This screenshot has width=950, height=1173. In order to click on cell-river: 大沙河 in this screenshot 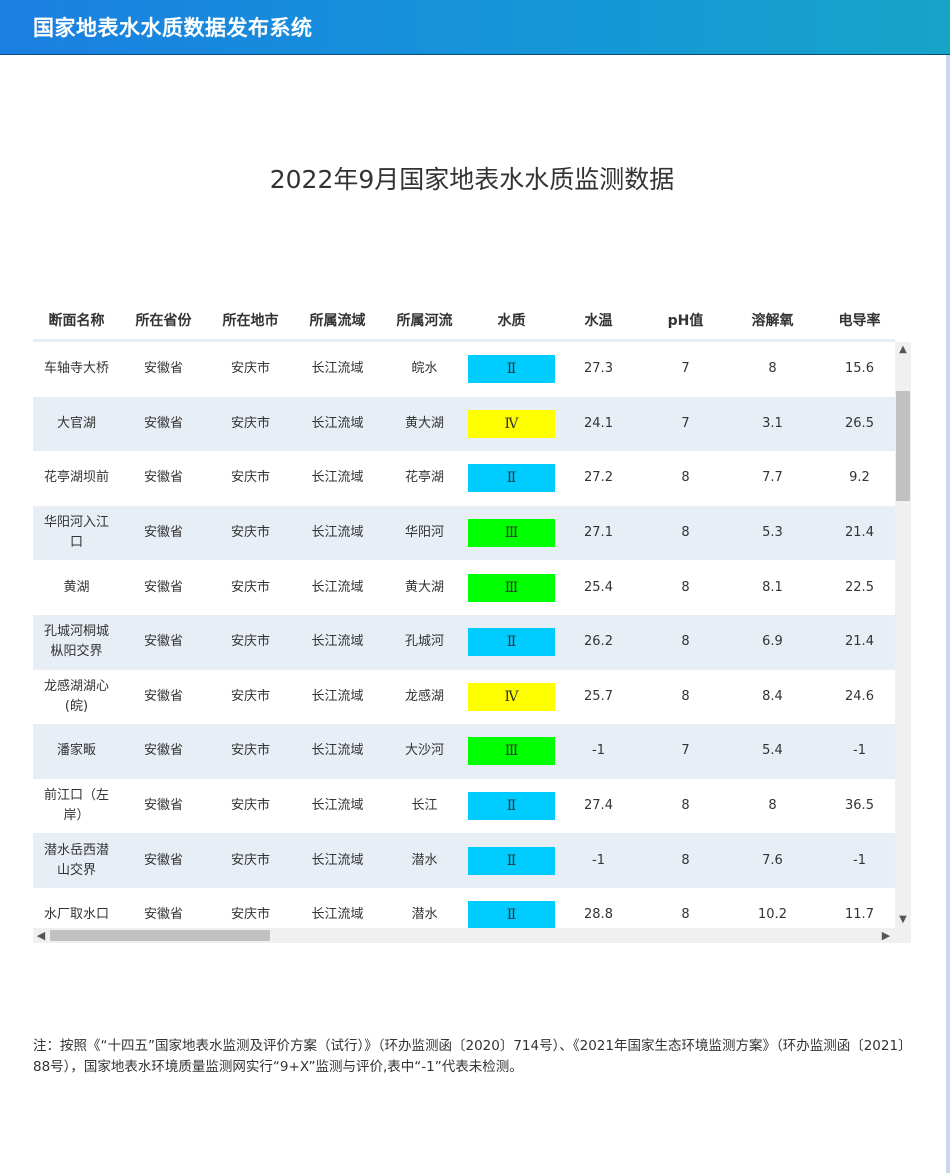, I will do `click(424, 751)`.